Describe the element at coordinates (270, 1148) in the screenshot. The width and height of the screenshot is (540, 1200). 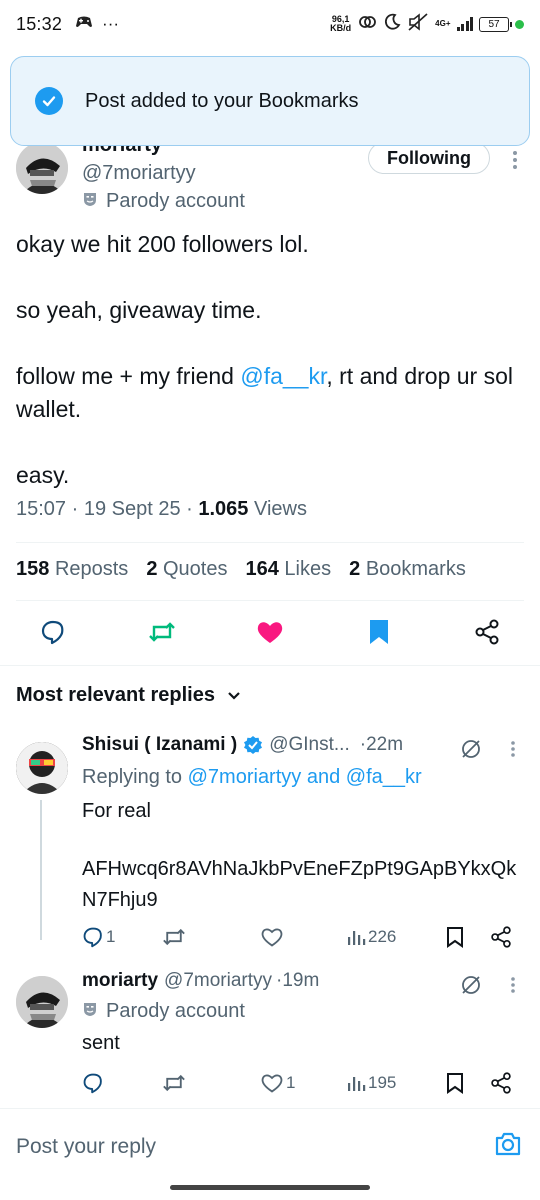
I see `reply-composer: Post your reply` at that location.